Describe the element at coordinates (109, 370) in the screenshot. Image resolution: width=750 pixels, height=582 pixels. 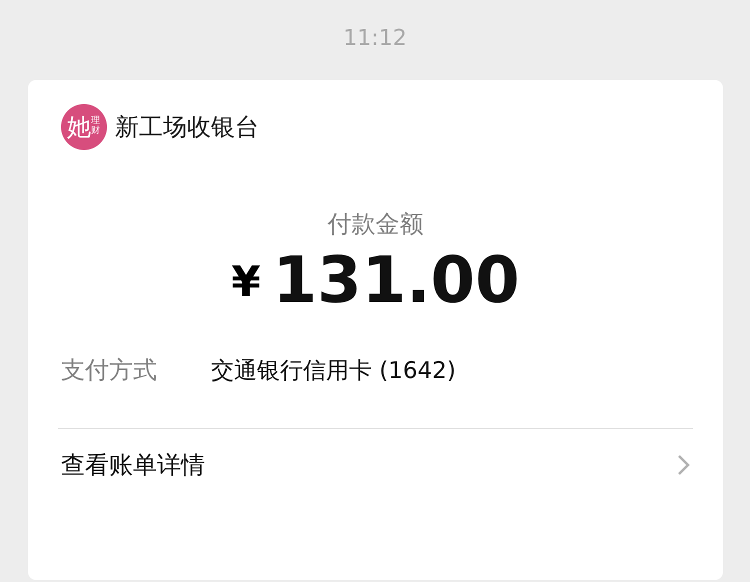
I see `payment-method-label: 支付方式` at that location.